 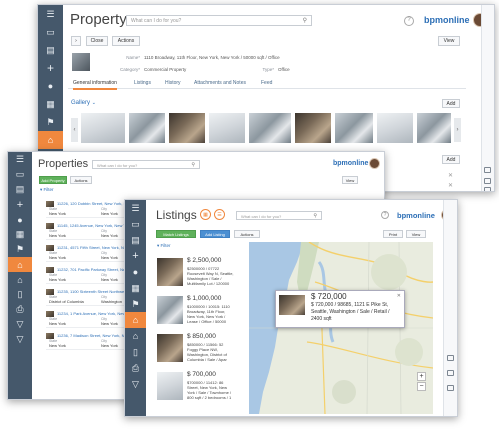 What do you see at coordinates (266, 83) in the screenshot?
I see `tab-feed: Feed` at bounding box center [266, 83].